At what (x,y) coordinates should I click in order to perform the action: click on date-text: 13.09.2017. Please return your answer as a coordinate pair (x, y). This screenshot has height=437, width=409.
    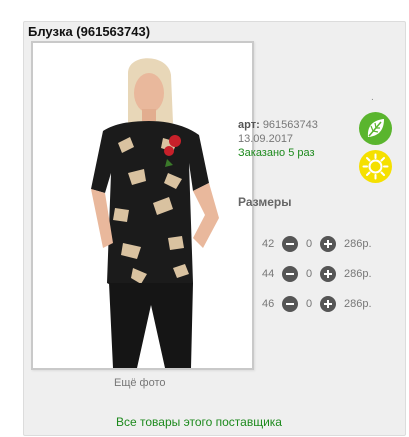
    Looking at the image, I should click on (266, 139).